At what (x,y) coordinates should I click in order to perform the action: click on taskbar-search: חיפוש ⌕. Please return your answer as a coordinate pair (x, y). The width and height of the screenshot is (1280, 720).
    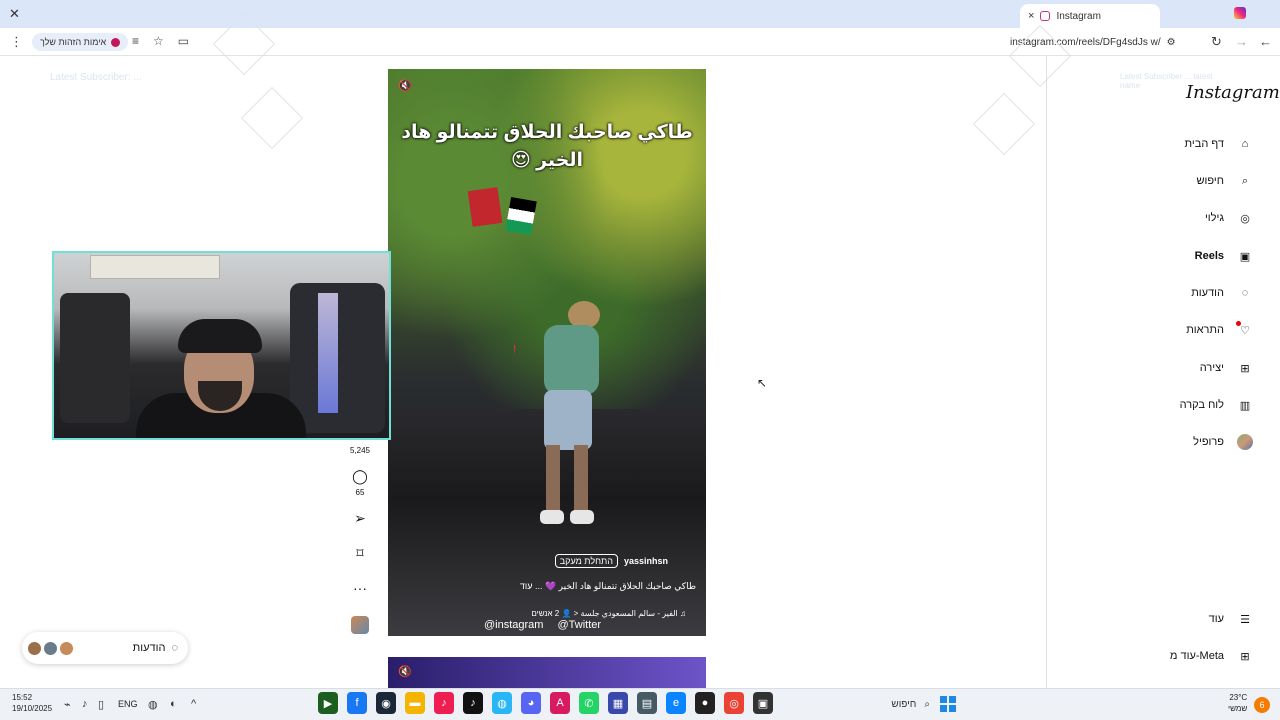
    Looking at the image, I should click on (860, 704).